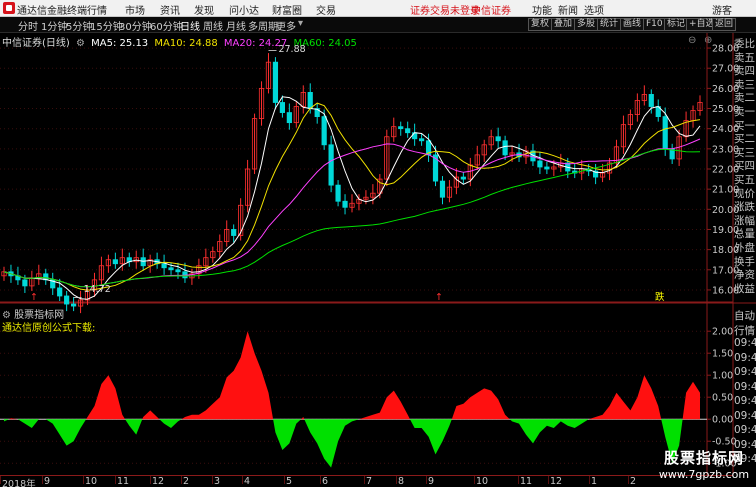 This screenshot has width=756, height=487. I want to click on osc-tick-label: 1.50, so click(722, 354).